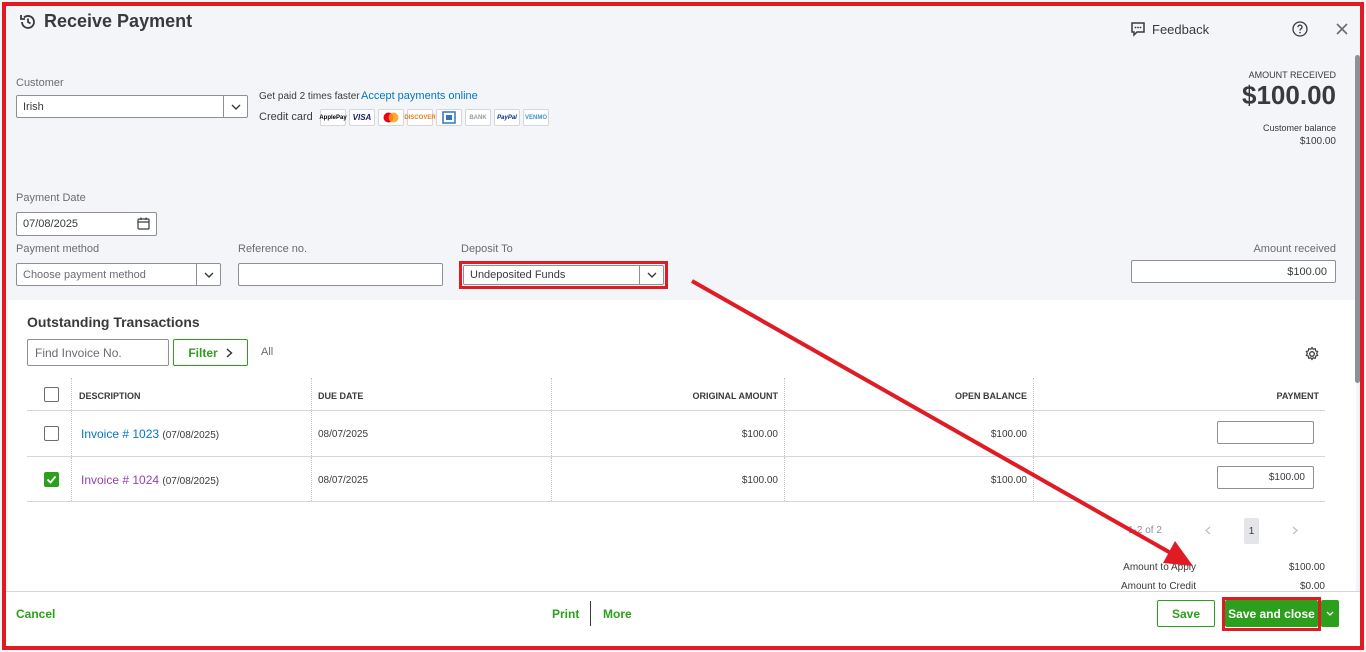  Describe the element at coordinates (1317, 141) in the screenshot. I see `customer-balance-value: $100.00` at that location.